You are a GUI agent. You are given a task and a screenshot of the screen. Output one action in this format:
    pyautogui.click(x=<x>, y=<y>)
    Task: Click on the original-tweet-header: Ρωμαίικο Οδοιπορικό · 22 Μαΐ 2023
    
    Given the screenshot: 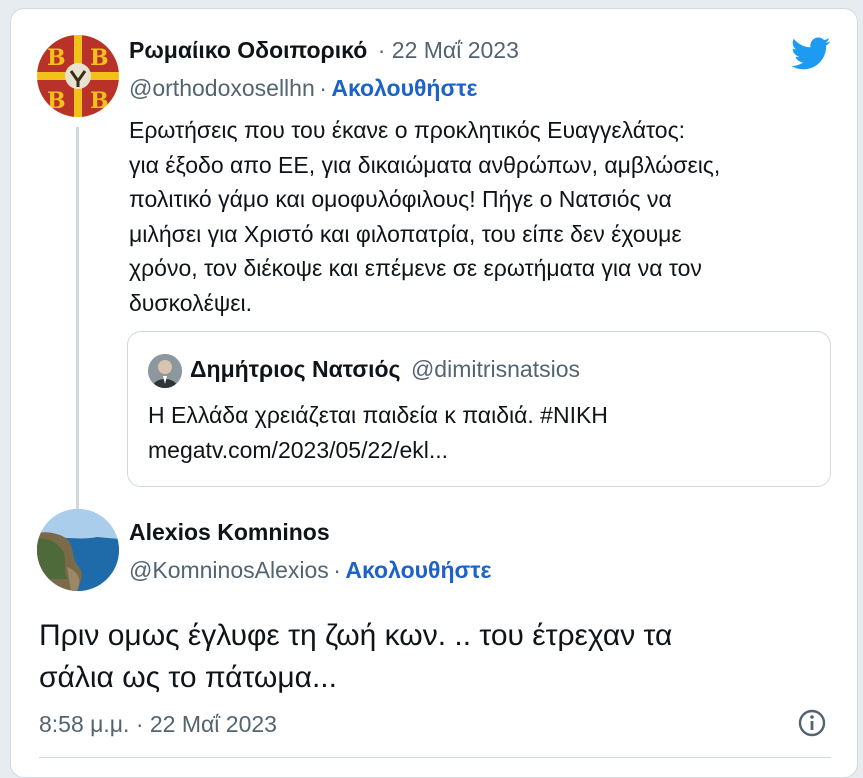 What is the action you would take?
    pyautogui.click(x=324, y=50)
    